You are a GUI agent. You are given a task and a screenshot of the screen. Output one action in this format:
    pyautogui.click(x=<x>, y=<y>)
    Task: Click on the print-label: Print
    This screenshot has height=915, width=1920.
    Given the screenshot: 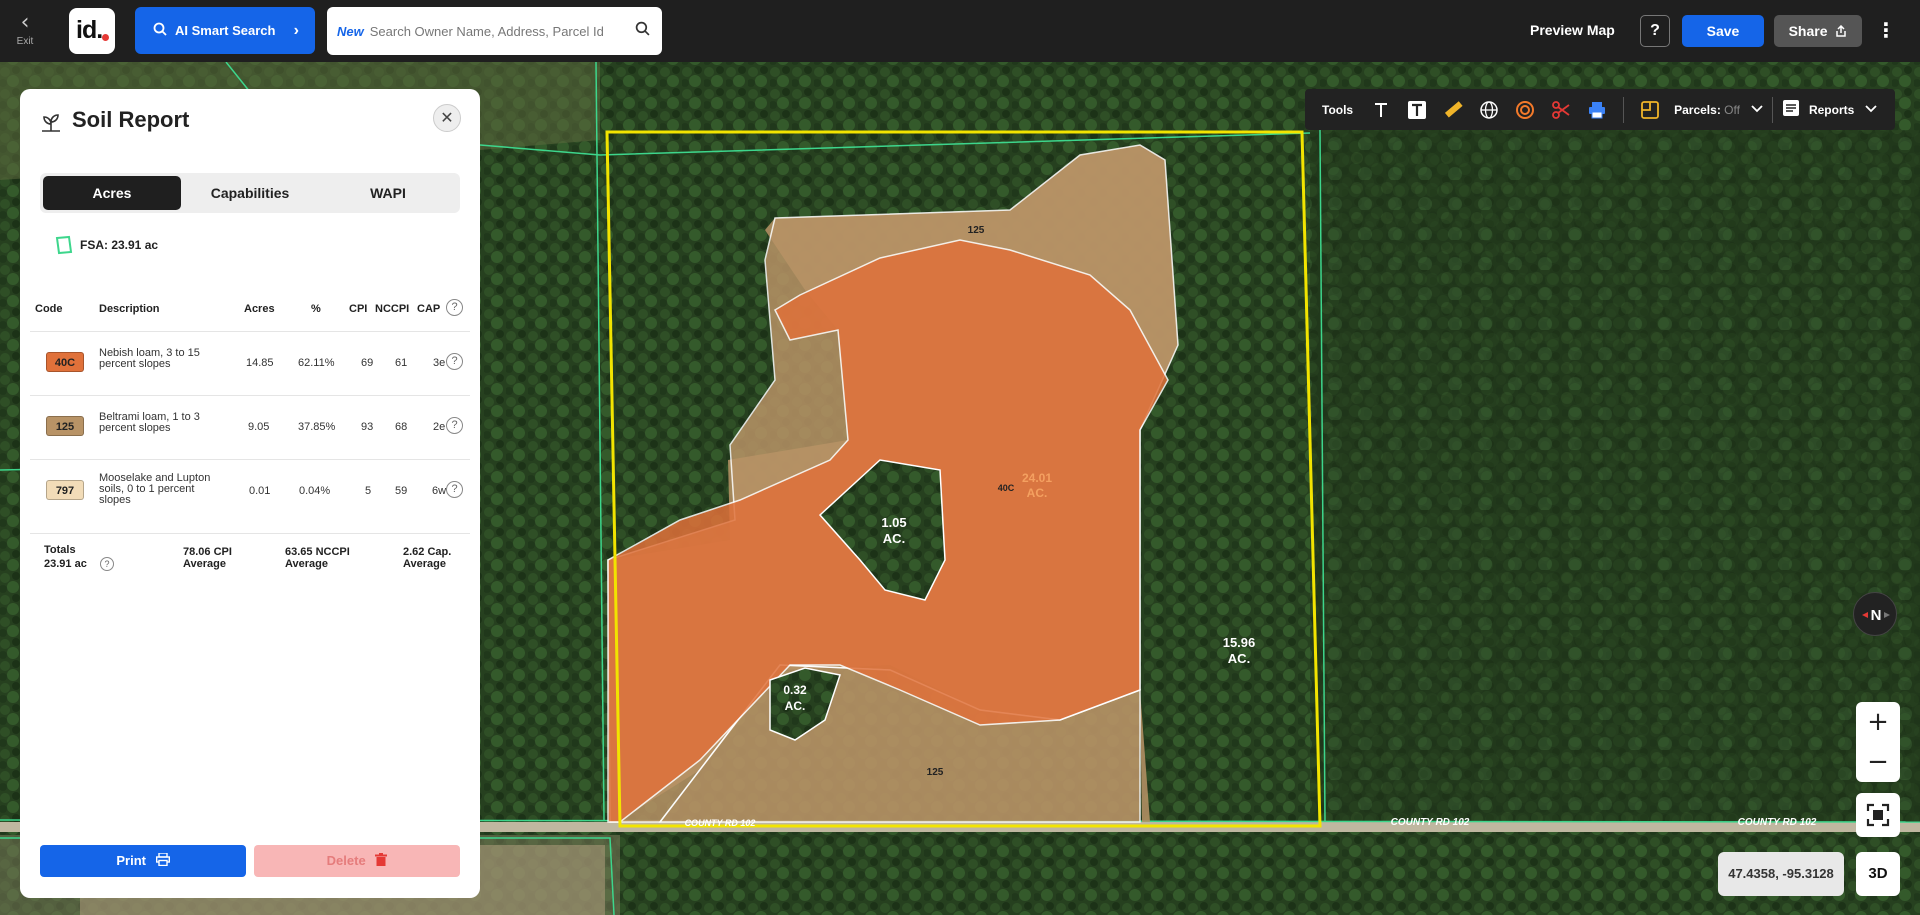 What is the action you would take?
    pyautogui.click(x=131, y=860)
    